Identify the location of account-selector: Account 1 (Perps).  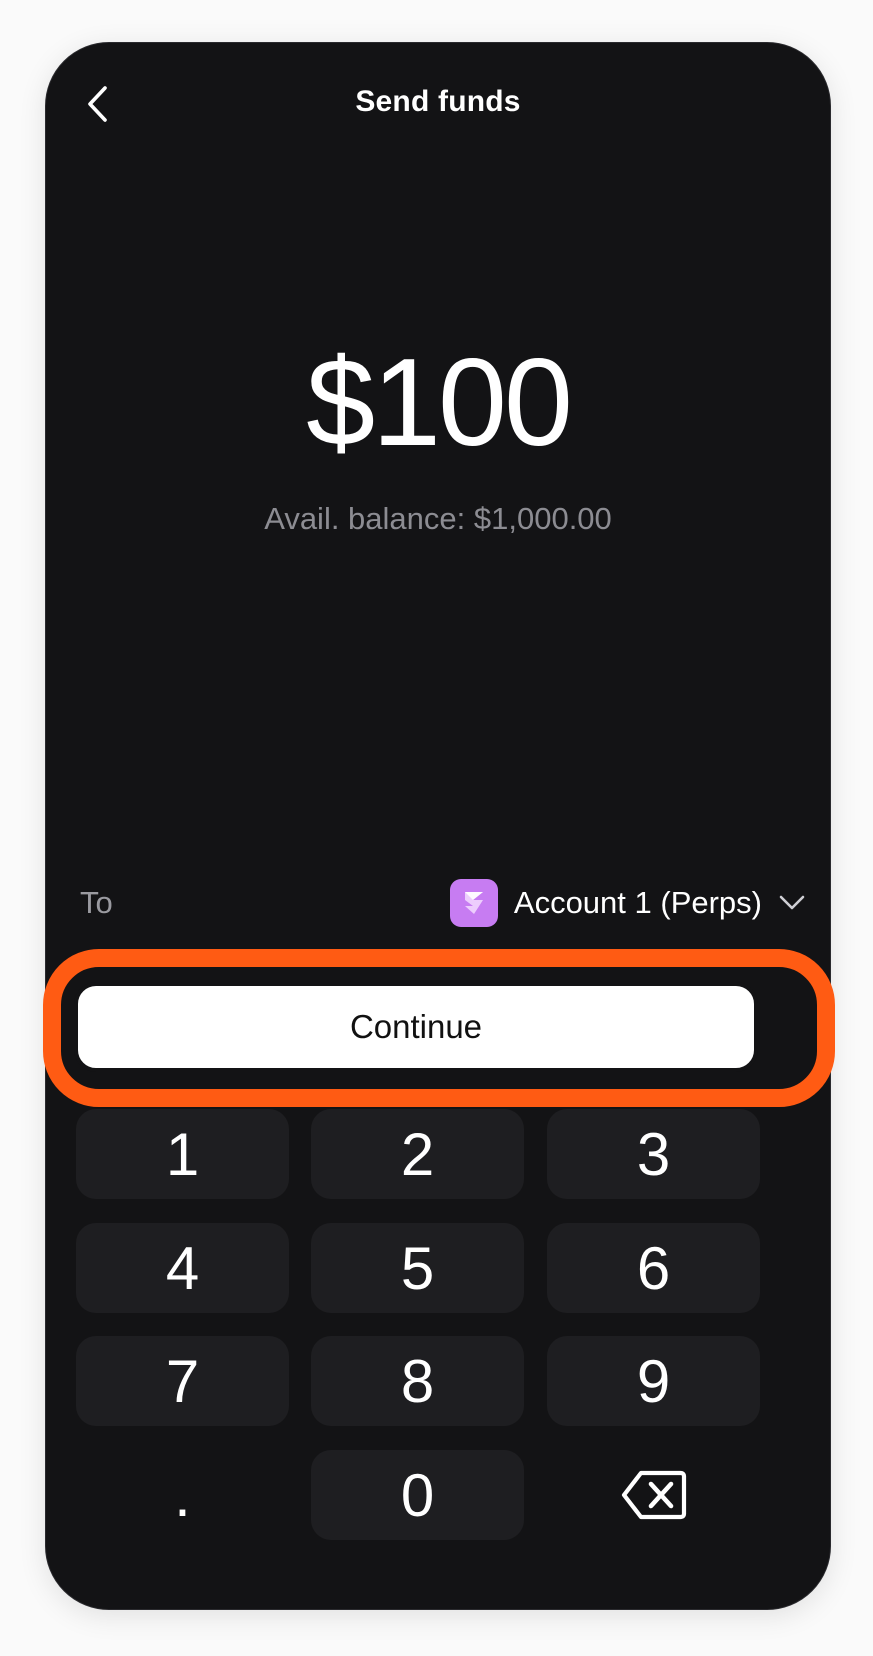
(628, 903).